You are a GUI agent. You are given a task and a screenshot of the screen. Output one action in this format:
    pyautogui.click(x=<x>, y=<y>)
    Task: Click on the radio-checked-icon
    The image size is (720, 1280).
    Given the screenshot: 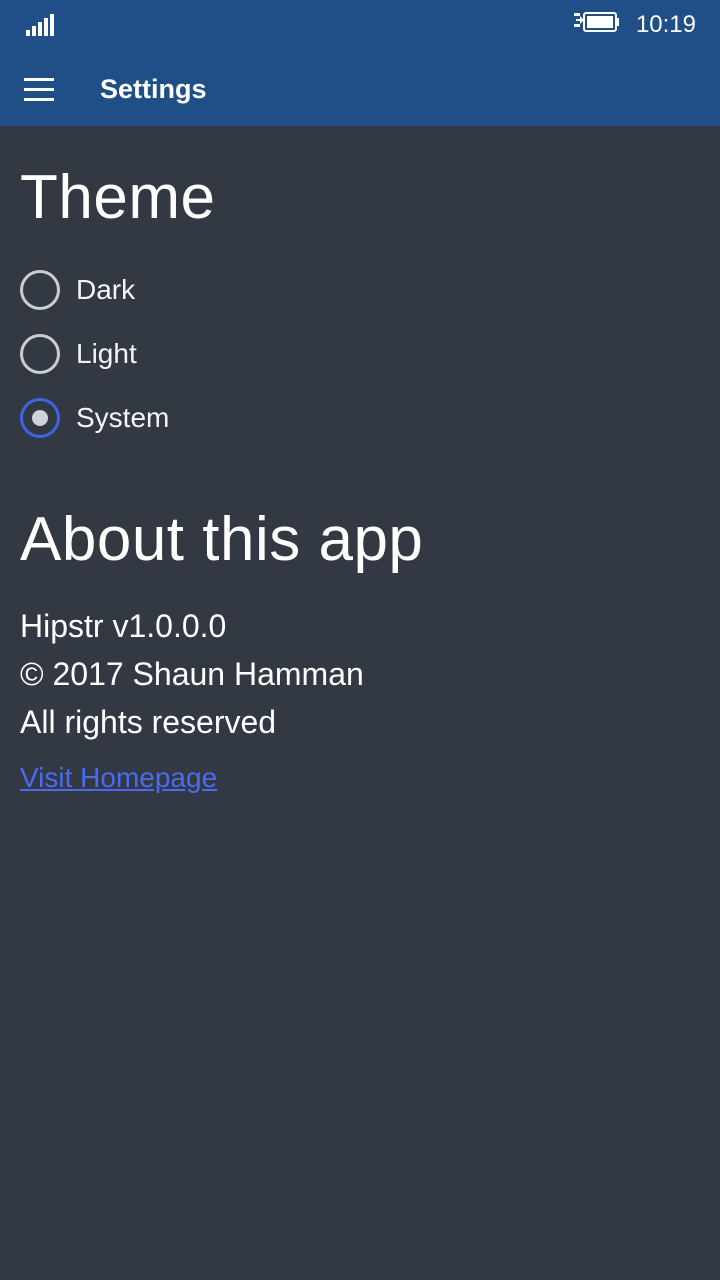 What is the action you would take?
    pyautogui.click(x=40, y=418)
    